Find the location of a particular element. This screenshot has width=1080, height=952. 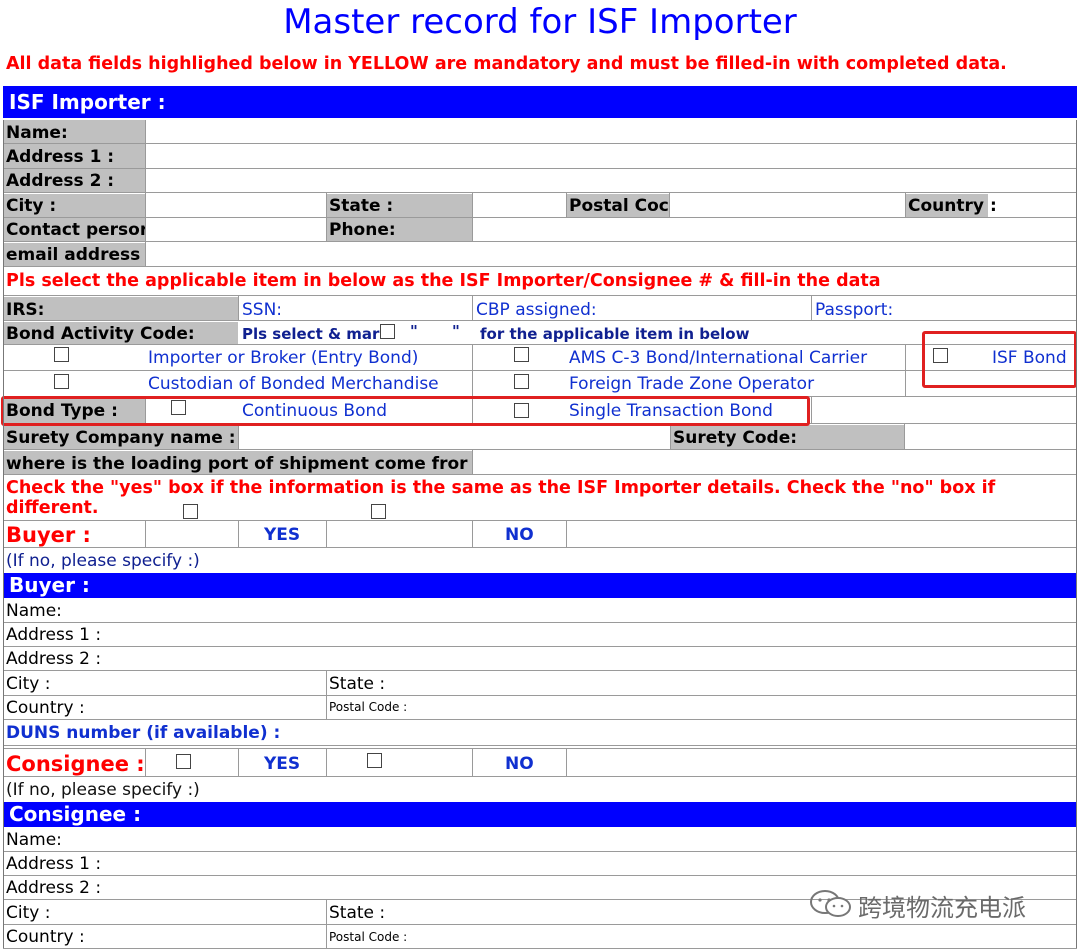

buyer-address2-label: Address 2 : is located at coordinates (54, 659).